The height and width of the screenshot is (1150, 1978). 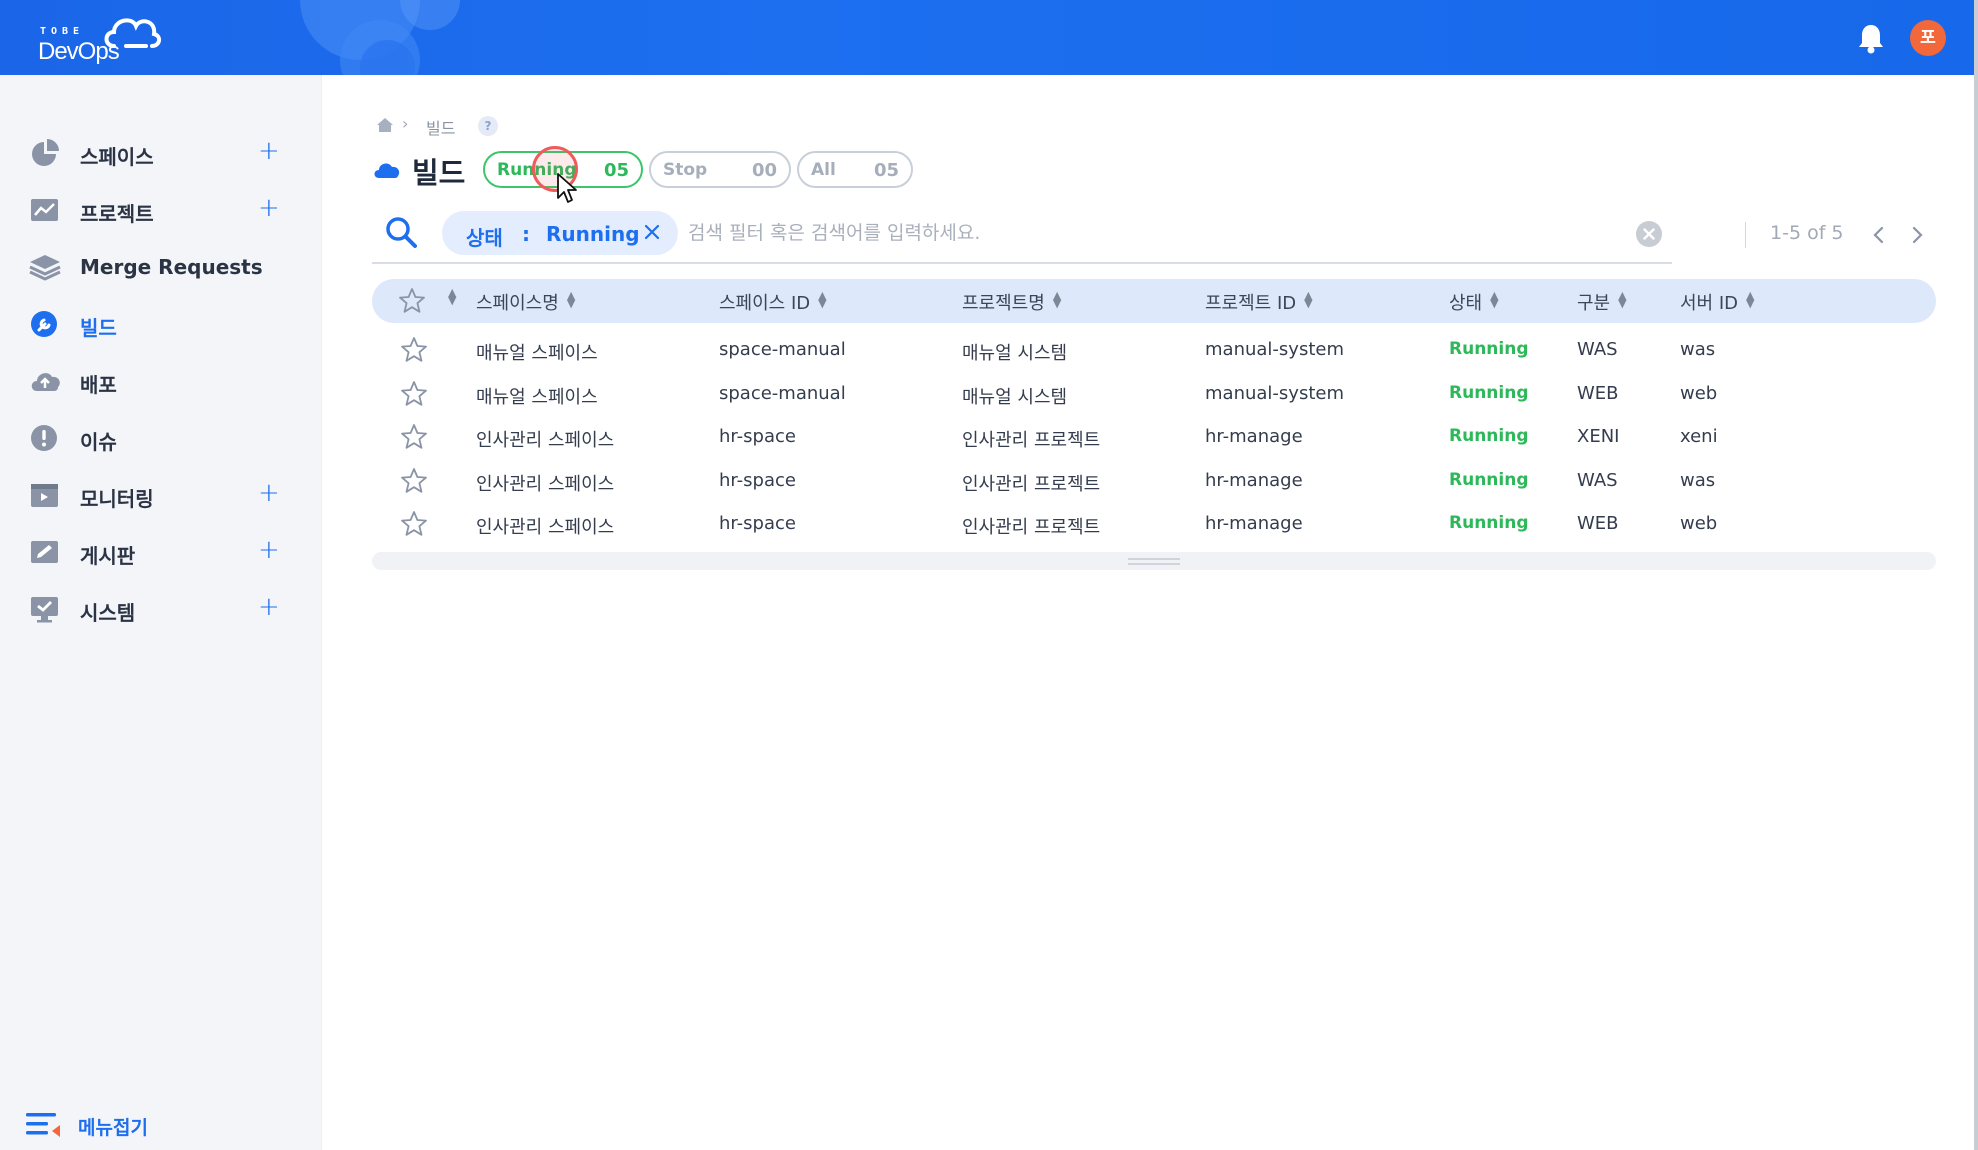 What do you see at coordinates (1154, 561) in the screenshot?
I see `table-resize-handle` at bounding box center [1154, 561].